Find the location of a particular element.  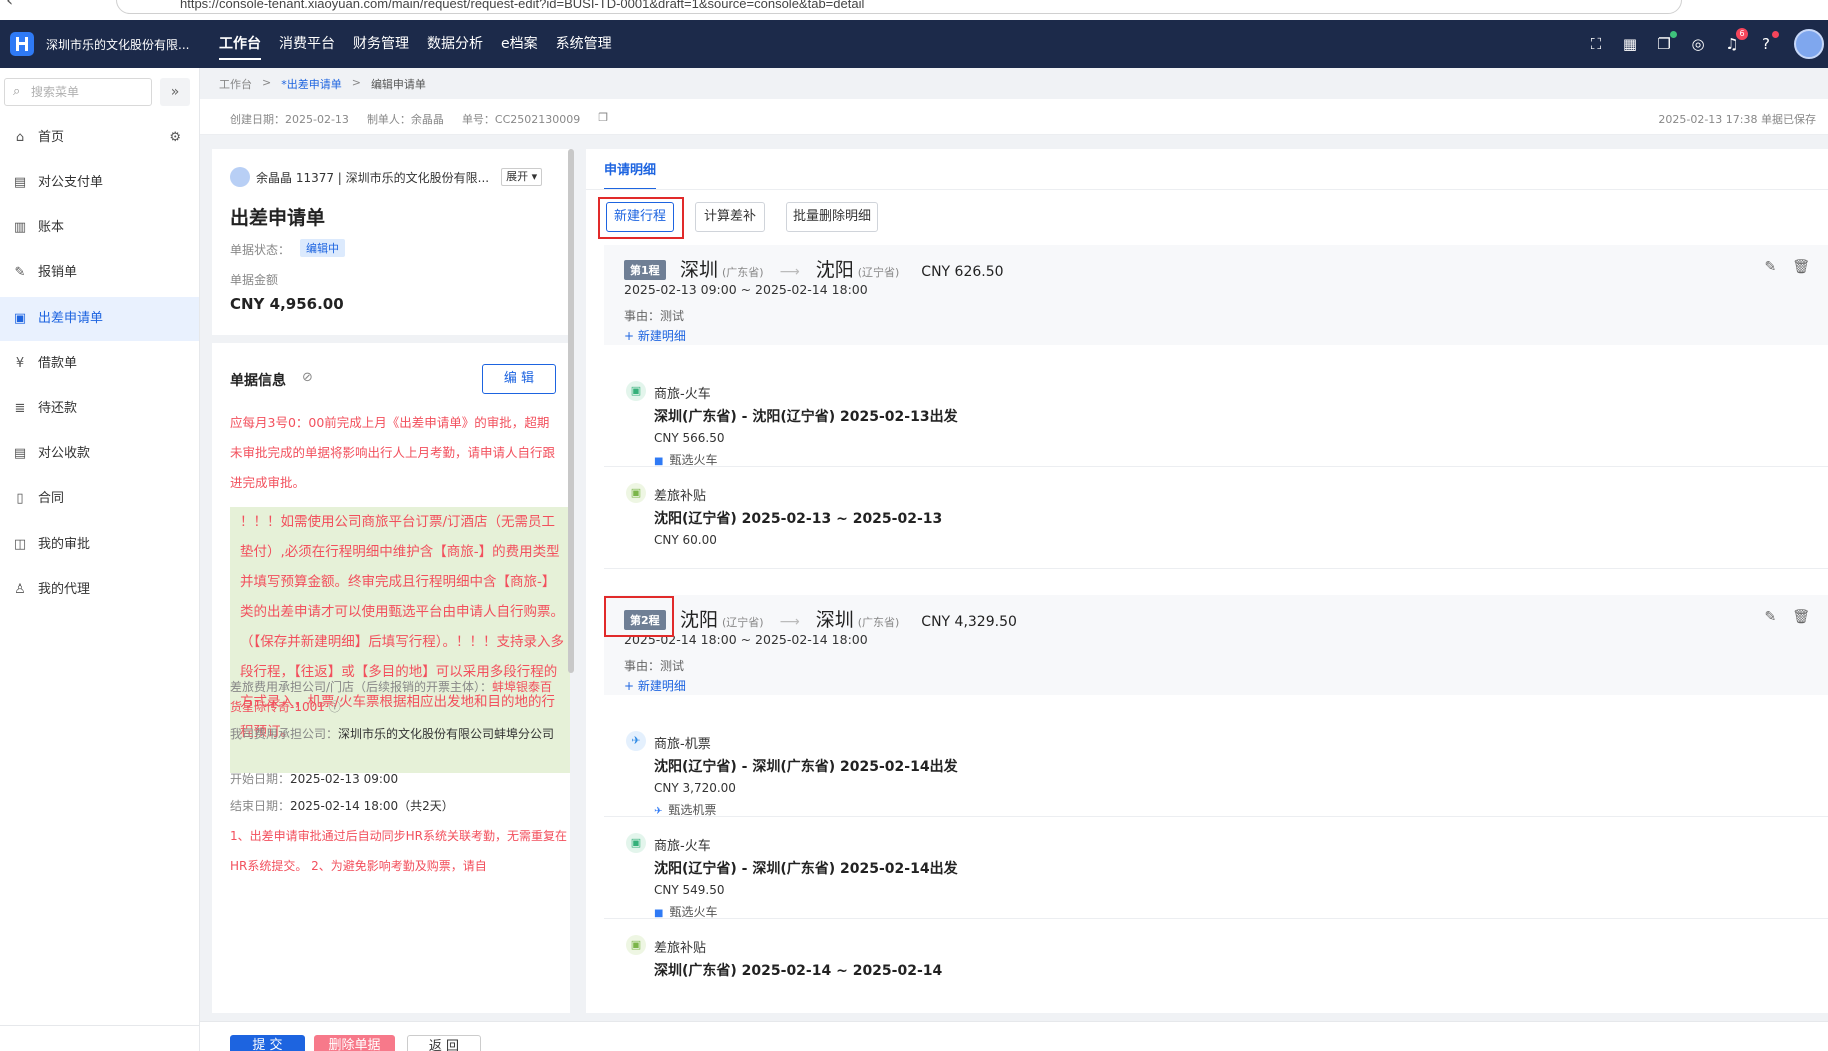

maker: 制单人：余晶晶 is located at coordinates (405, 119).